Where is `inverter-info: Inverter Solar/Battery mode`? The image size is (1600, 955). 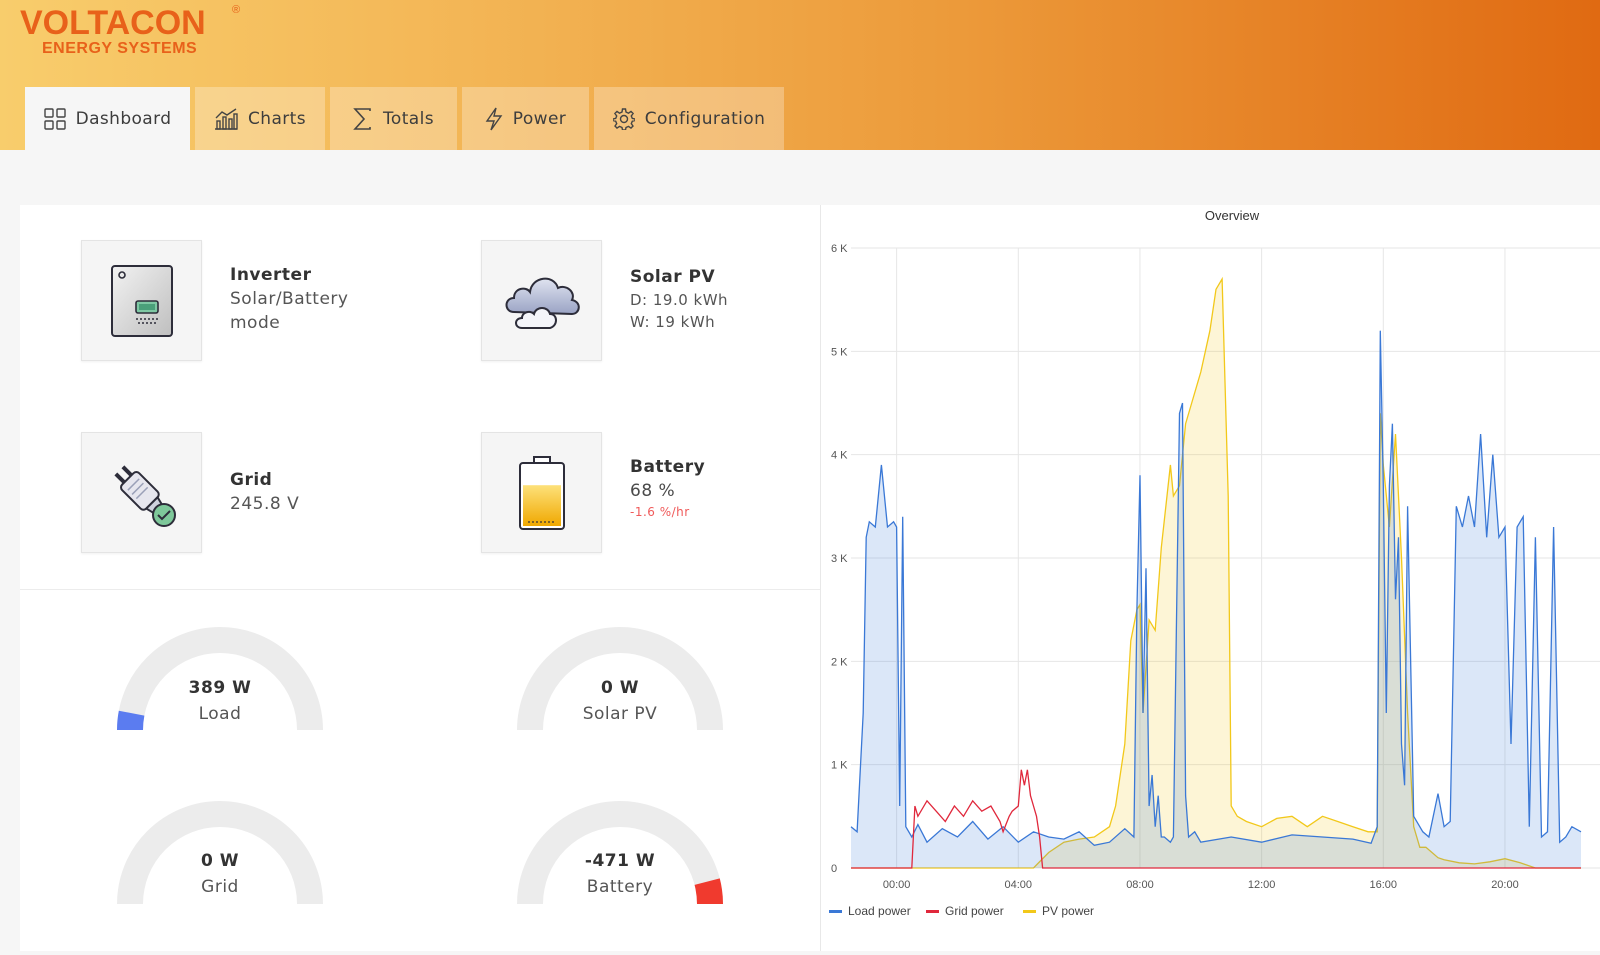
inverter-info: Inverter Solar/Battery mode is located at coordinates (289, 299).